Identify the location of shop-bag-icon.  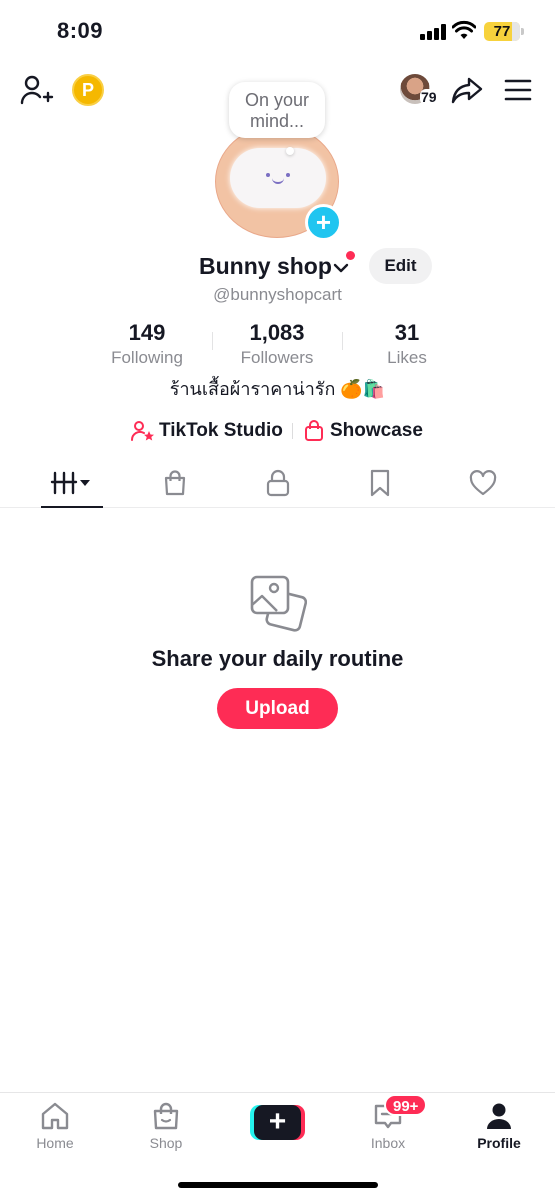
(166, 1116).